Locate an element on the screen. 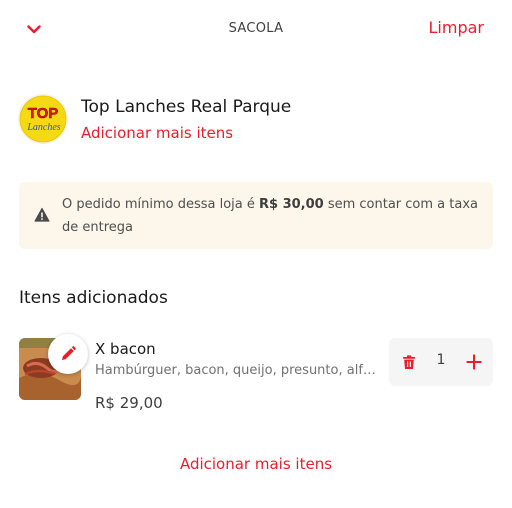 The height and width of the screenshot is (508, 512). plus-icon is located at coordinates (474, 362).